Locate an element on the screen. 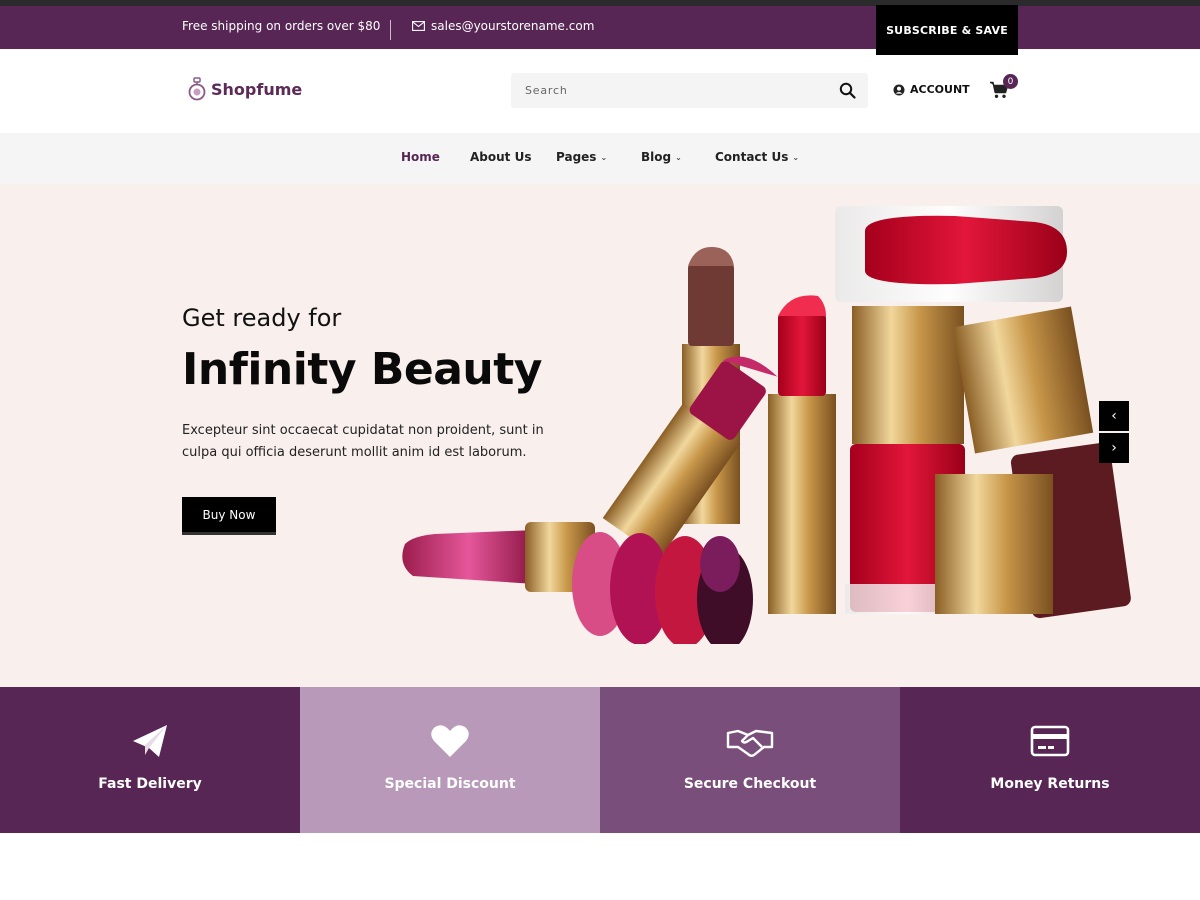 The width and height of the screenshot is (1200, 900). feature-label: Secure Checkout is located at coordinates (750, 784).